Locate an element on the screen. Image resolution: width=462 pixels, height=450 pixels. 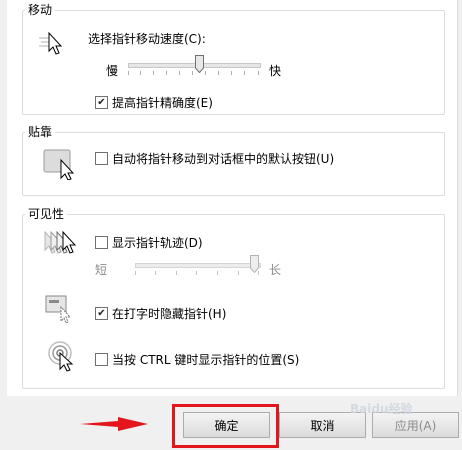
snap-label: 自动将指针移动到对话框中的默认按钮(U) is located at coordinates (223, 159).